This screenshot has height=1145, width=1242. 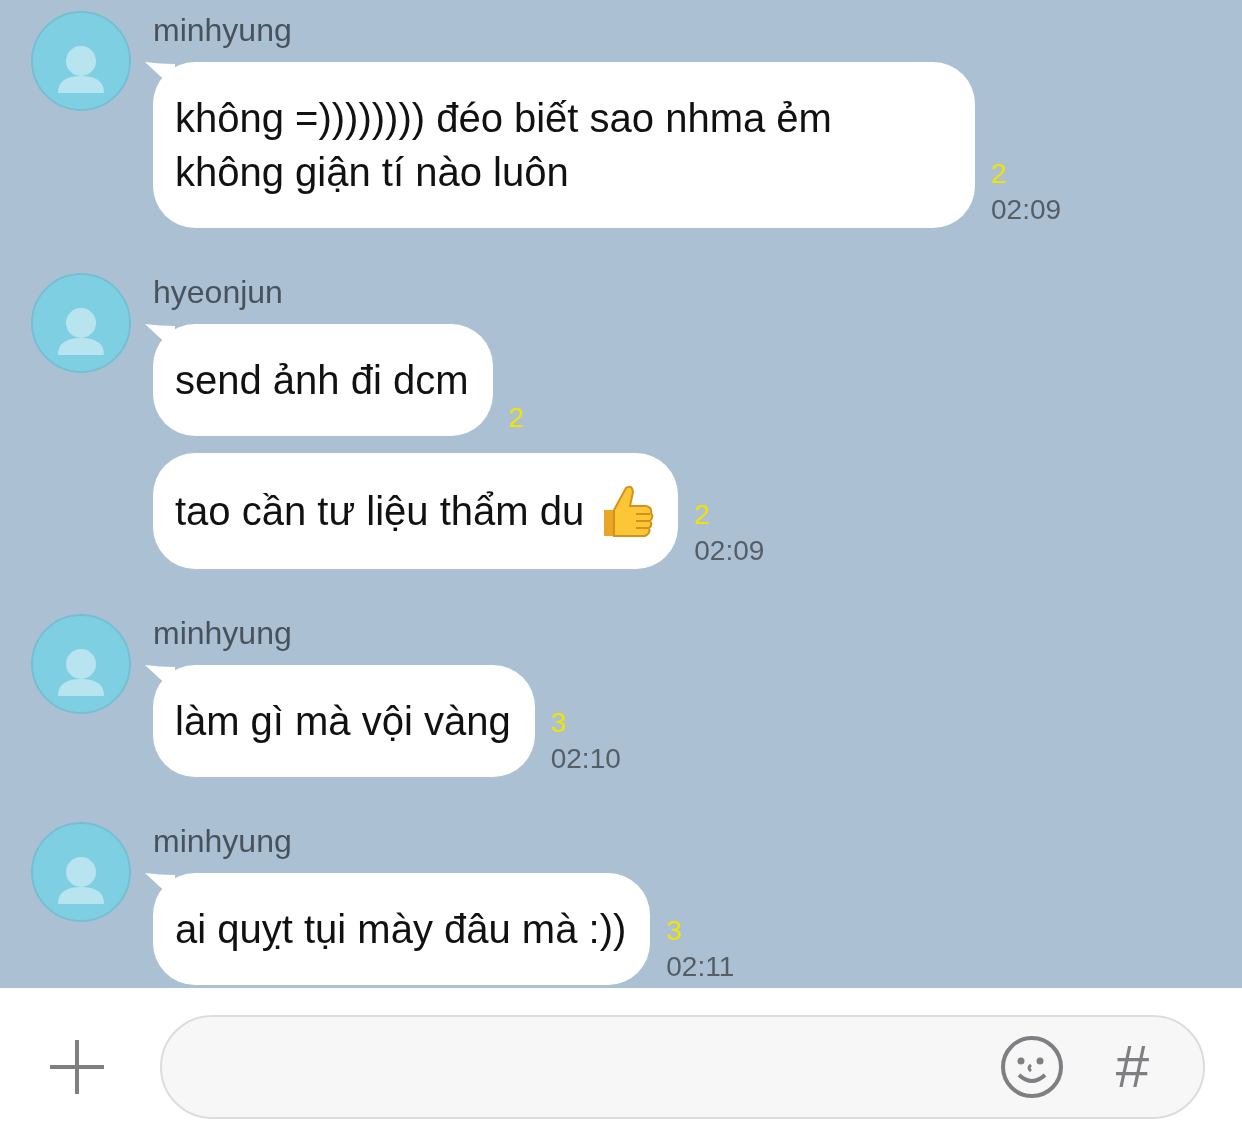 I want to click on hashtag-button: #, so click(x=1132, y=1066).